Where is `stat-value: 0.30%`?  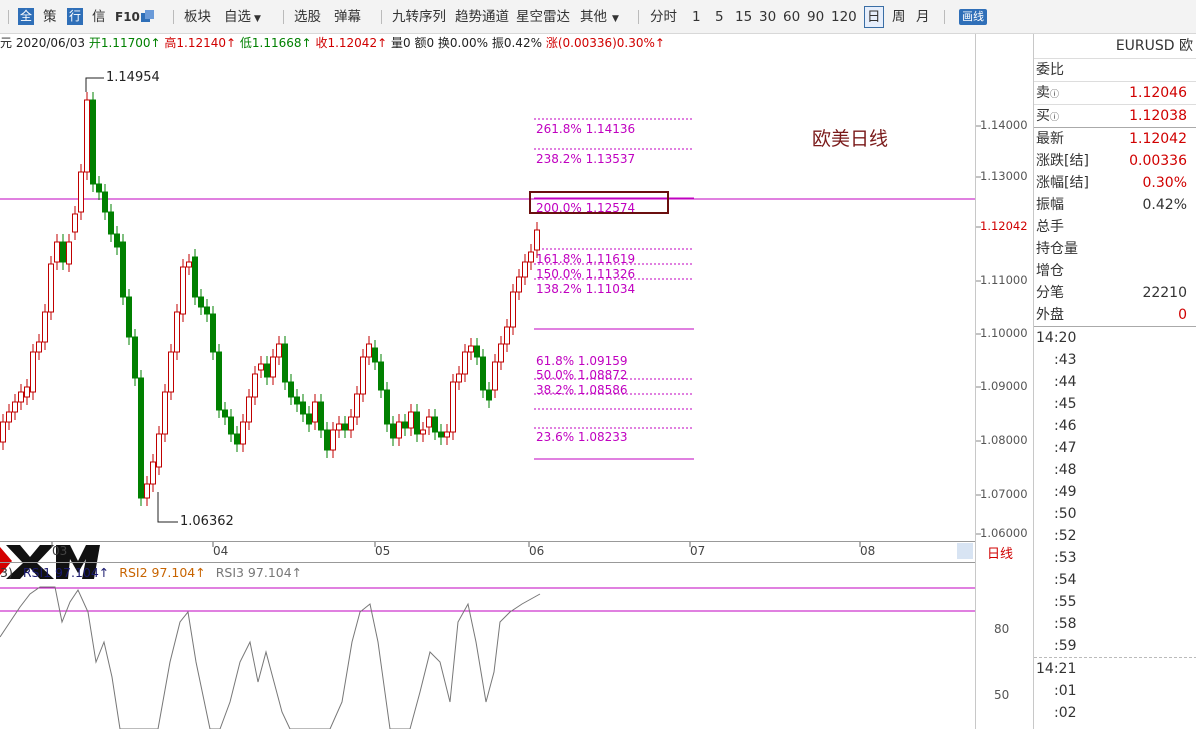
stat-value: 0.30% is located at coordinates (1164, 183).